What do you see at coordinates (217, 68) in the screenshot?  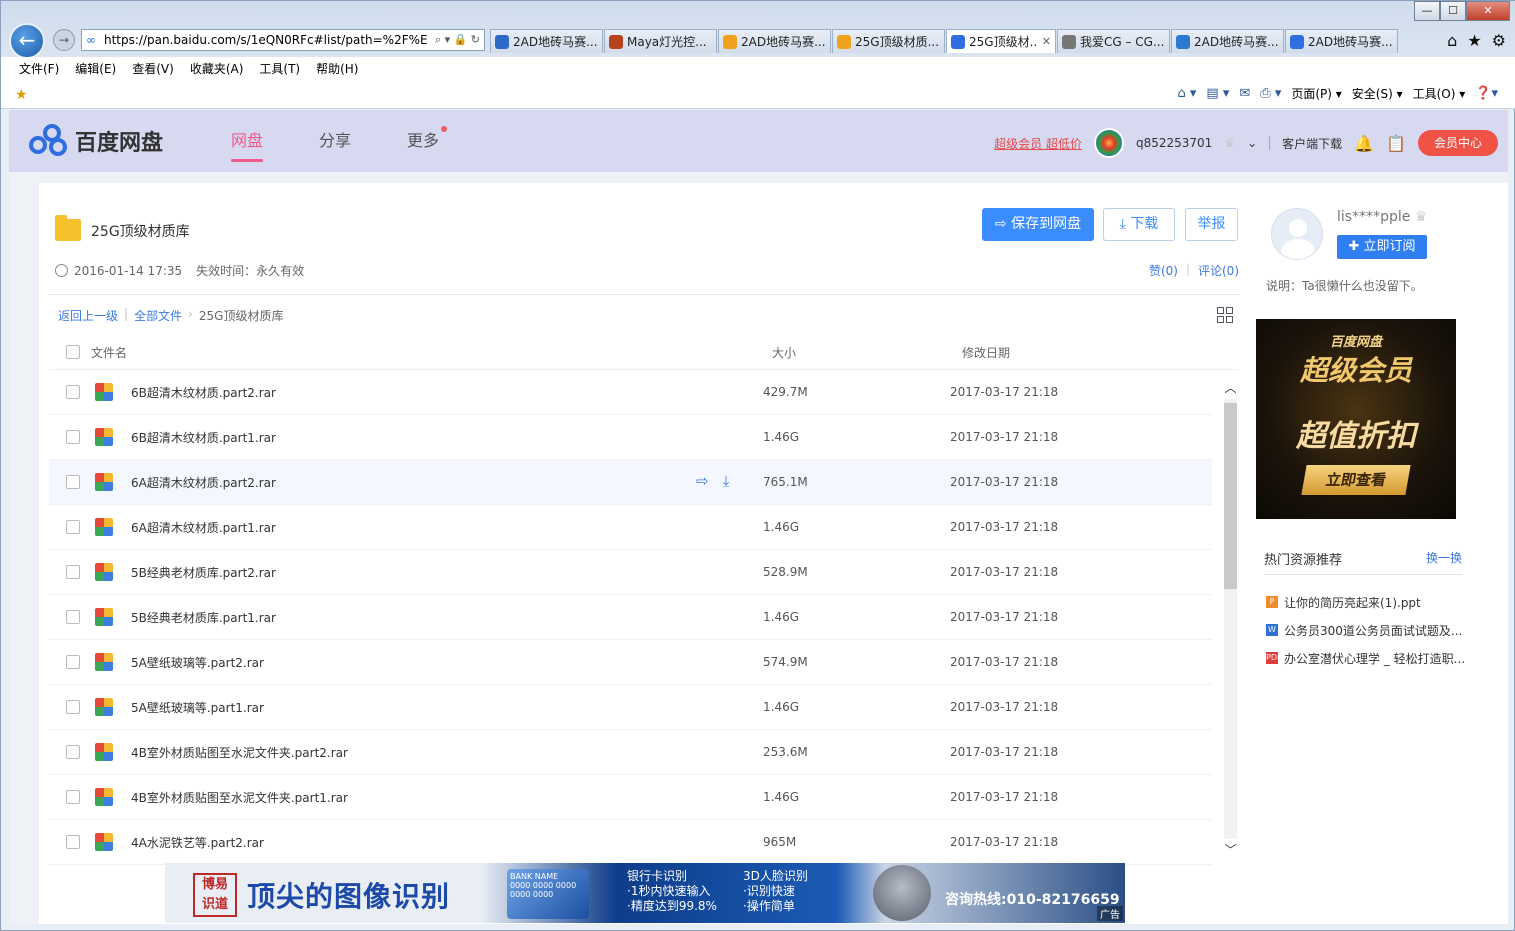 I see `menu-item: 收藏夹(A)` at bounding box center [217, 68].